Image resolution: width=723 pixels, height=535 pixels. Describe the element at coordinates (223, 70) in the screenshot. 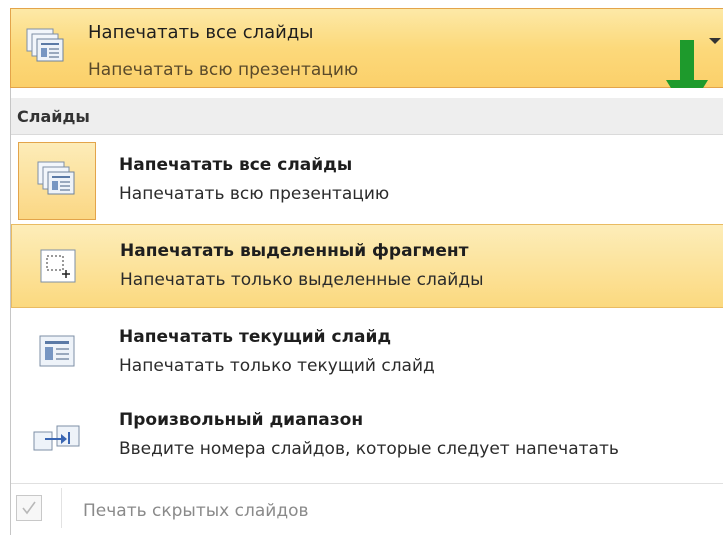

I see `selector-subtitle: Напечатать всю презентацию` at that location.